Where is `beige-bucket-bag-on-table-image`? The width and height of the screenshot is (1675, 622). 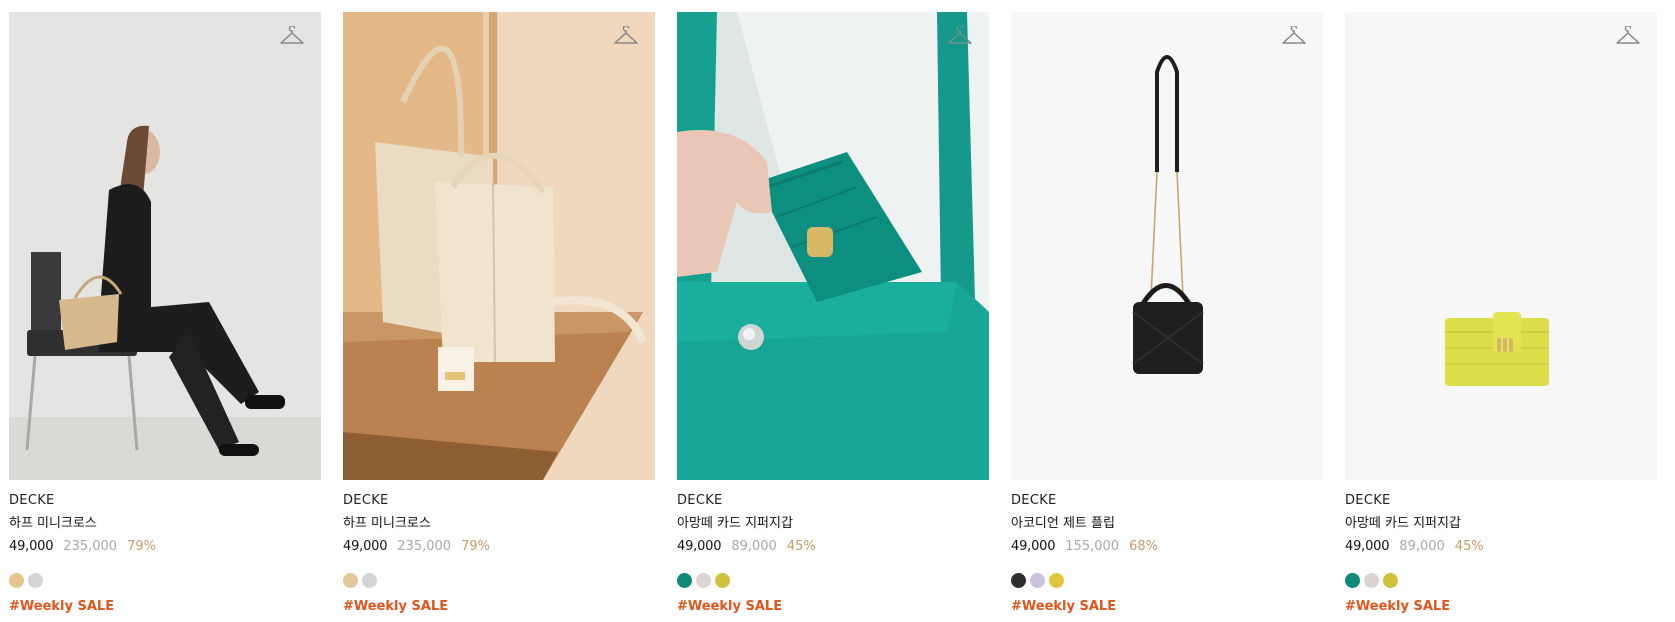
beige-bucket-bag-on-table-image is located at coordinates (499, 246).